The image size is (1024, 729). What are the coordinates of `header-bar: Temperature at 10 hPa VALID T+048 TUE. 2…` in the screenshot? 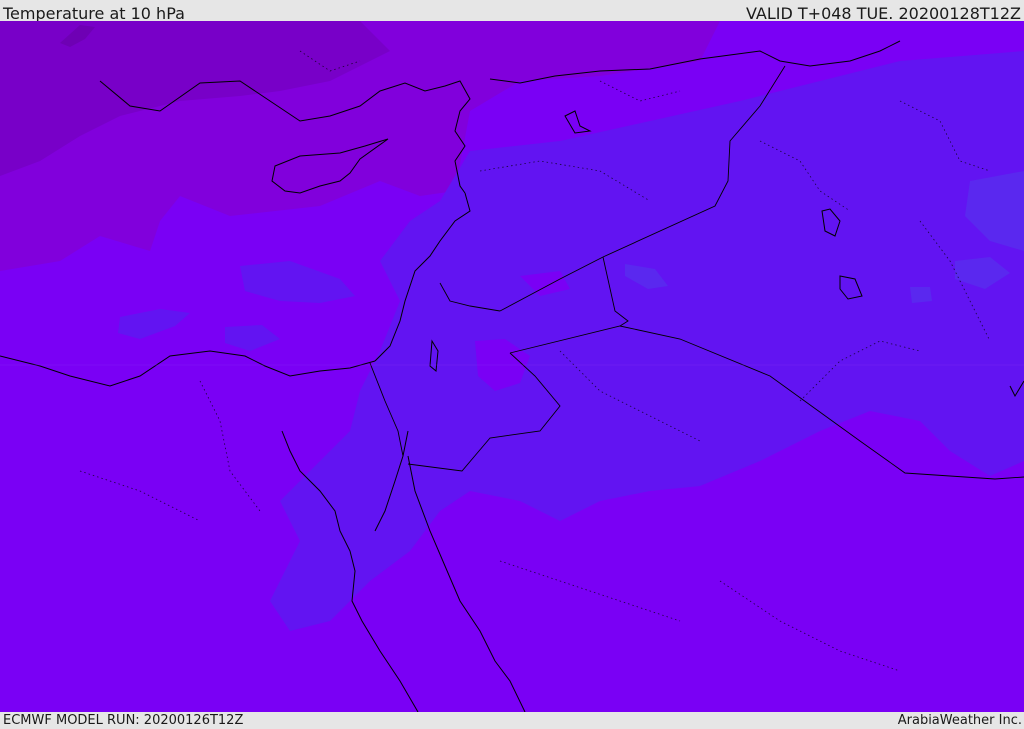 It's located at (512, 11).